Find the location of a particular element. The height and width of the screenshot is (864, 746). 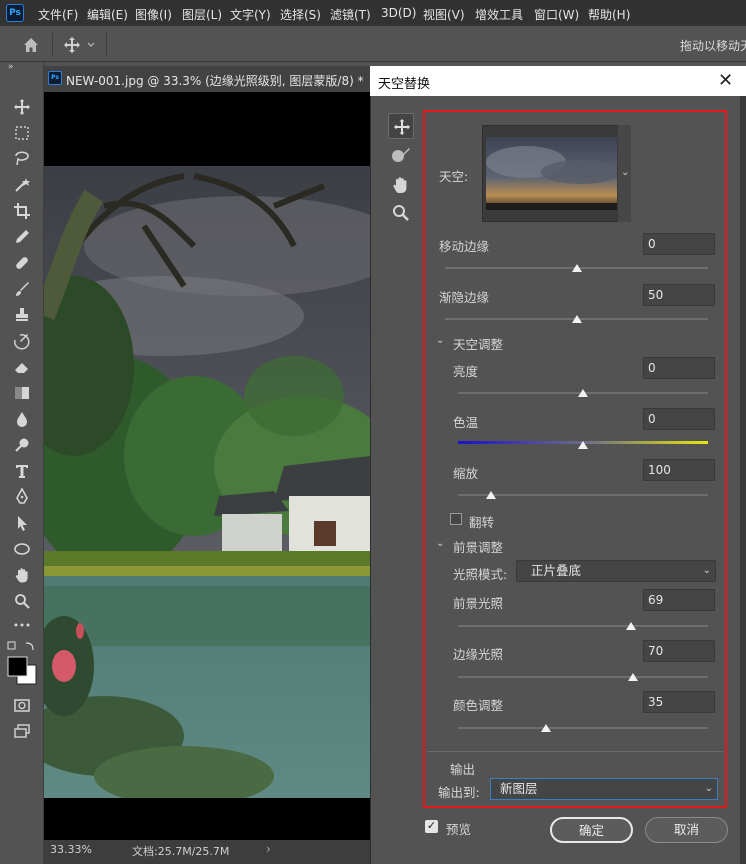

shift-edge-slider-thumb is located at coordinates (576, 268).